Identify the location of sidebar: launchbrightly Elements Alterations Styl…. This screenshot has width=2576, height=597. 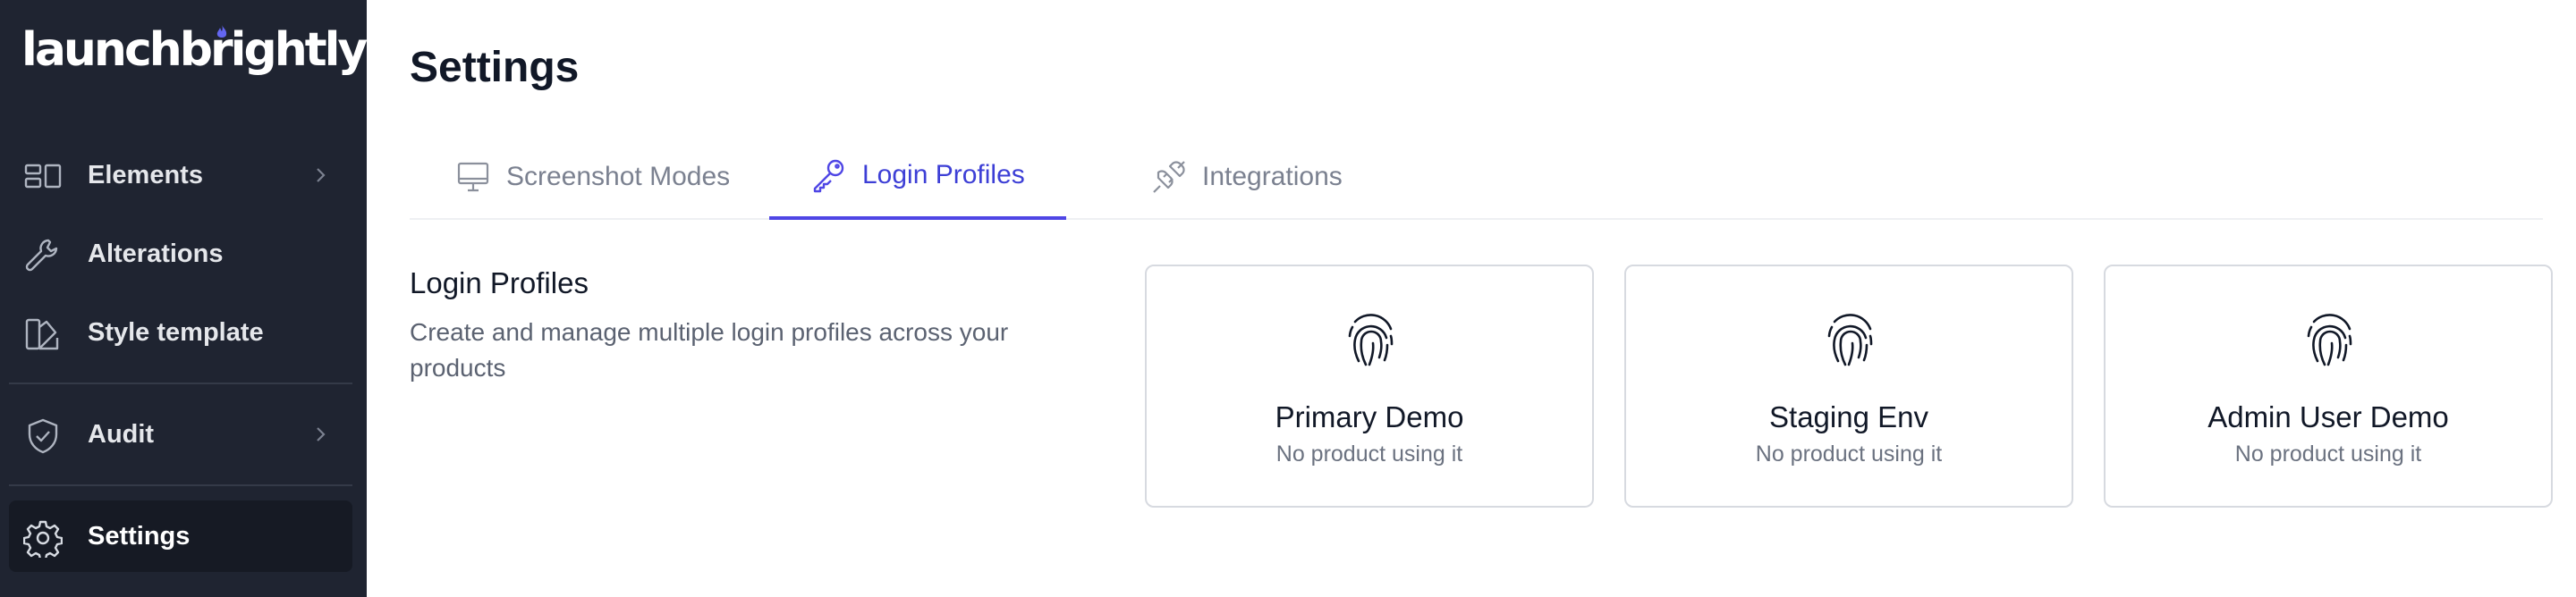
(184, 298).